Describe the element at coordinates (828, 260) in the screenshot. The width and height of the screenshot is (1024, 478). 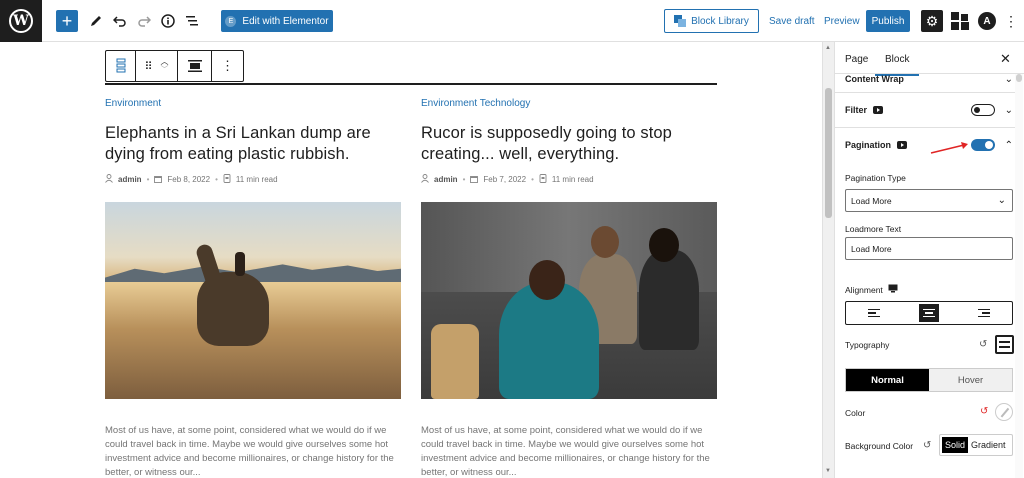
I see `canvas-scrollbar: ▲ ▼` at that location.